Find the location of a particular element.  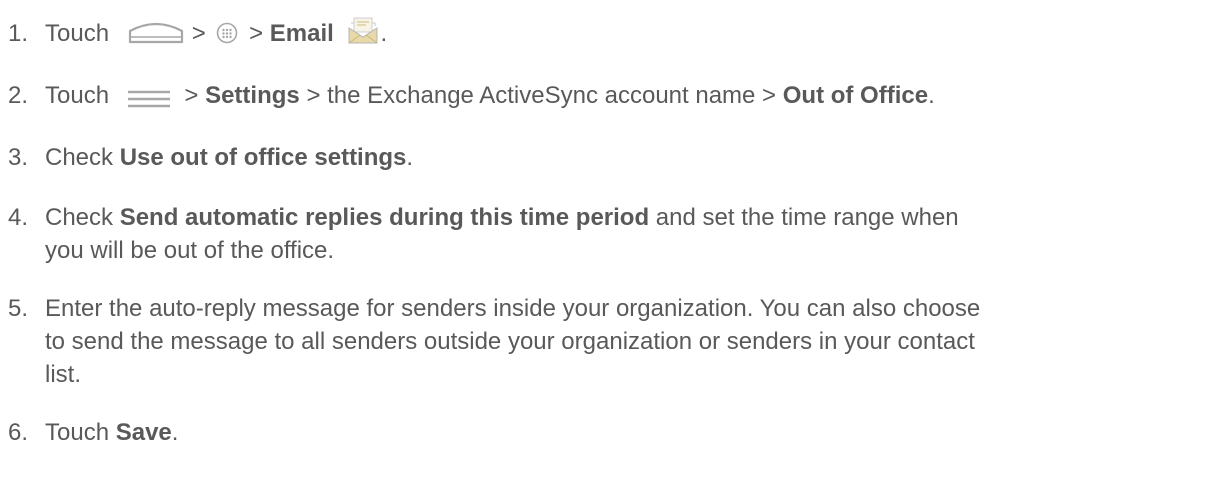

step-rest-text: you will be out of the office. is located at coordinates (190, 250).